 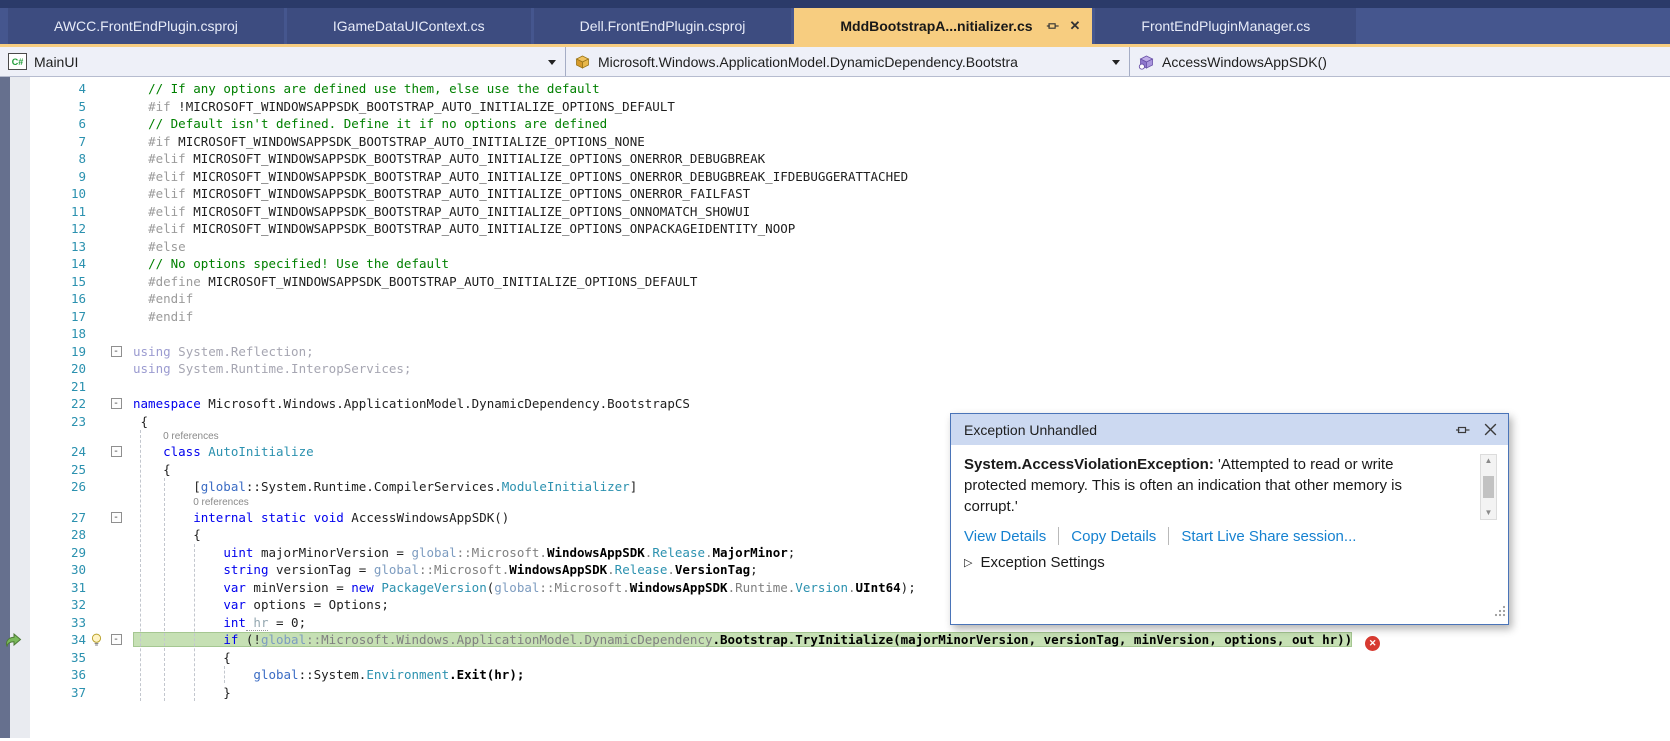 What do you see at coordinates (1113, 536) in the screenshot?
I see `copy-details-link: Copy Details` at bounding box center [1113, 536].